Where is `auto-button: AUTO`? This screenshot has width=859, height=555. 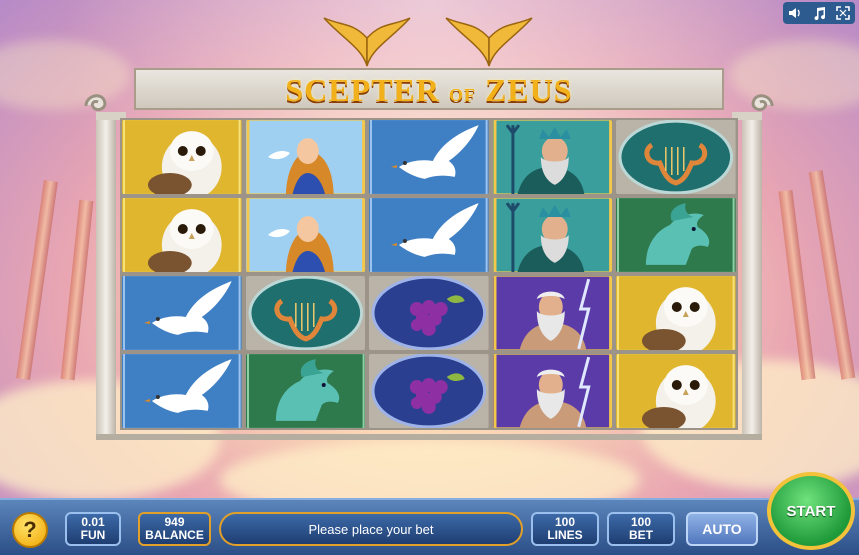 auto-button: AUTO is located at coordinates (722, 529).